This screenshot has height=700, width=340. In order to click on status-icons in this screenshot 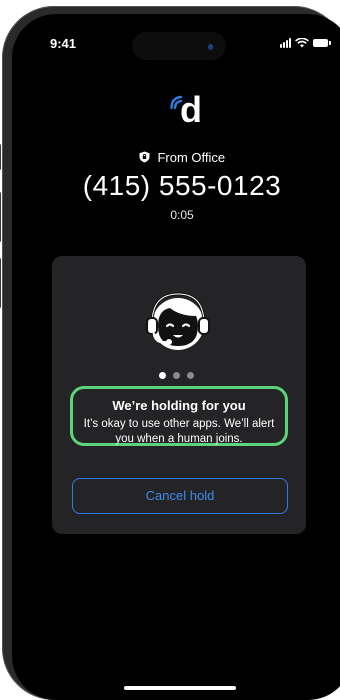, I will do `click(305, 43)`.